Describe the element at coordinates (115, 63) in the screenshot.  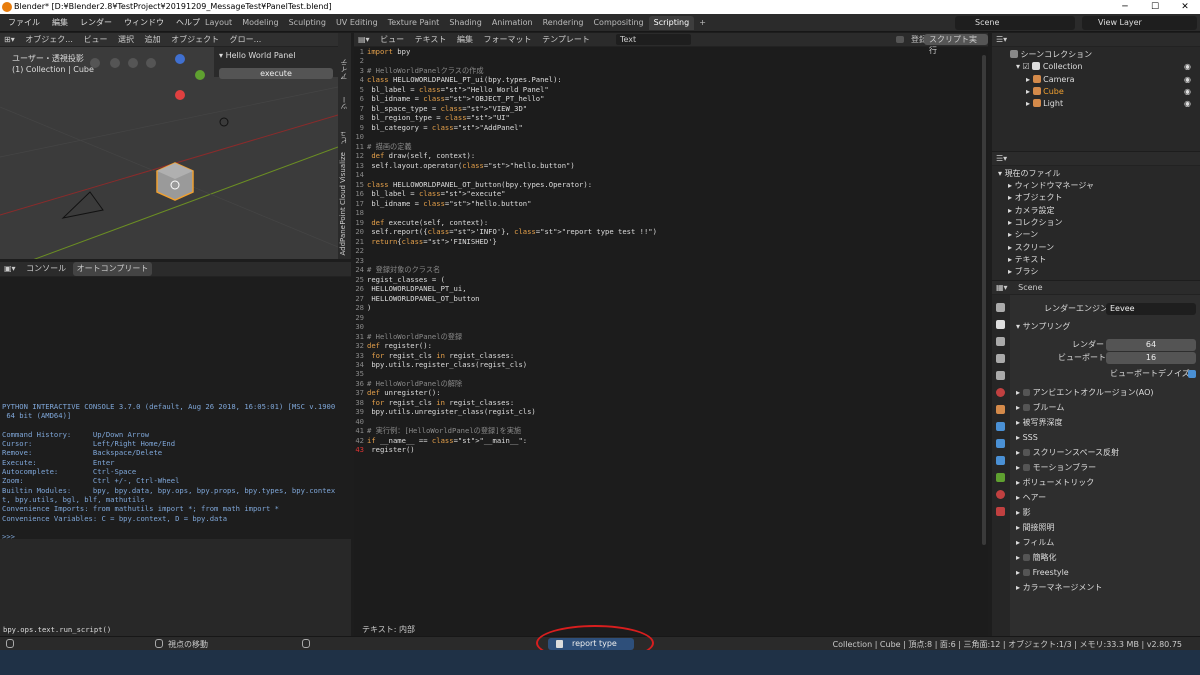
I see `camera-view-icon` at that location.